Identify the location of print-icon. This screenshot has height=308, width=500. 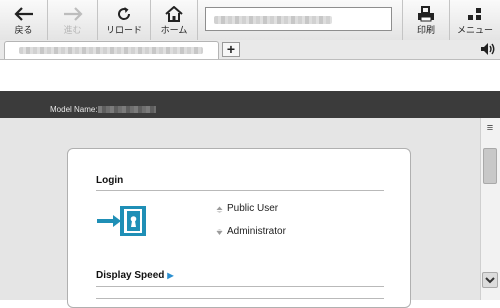
(426, 14).